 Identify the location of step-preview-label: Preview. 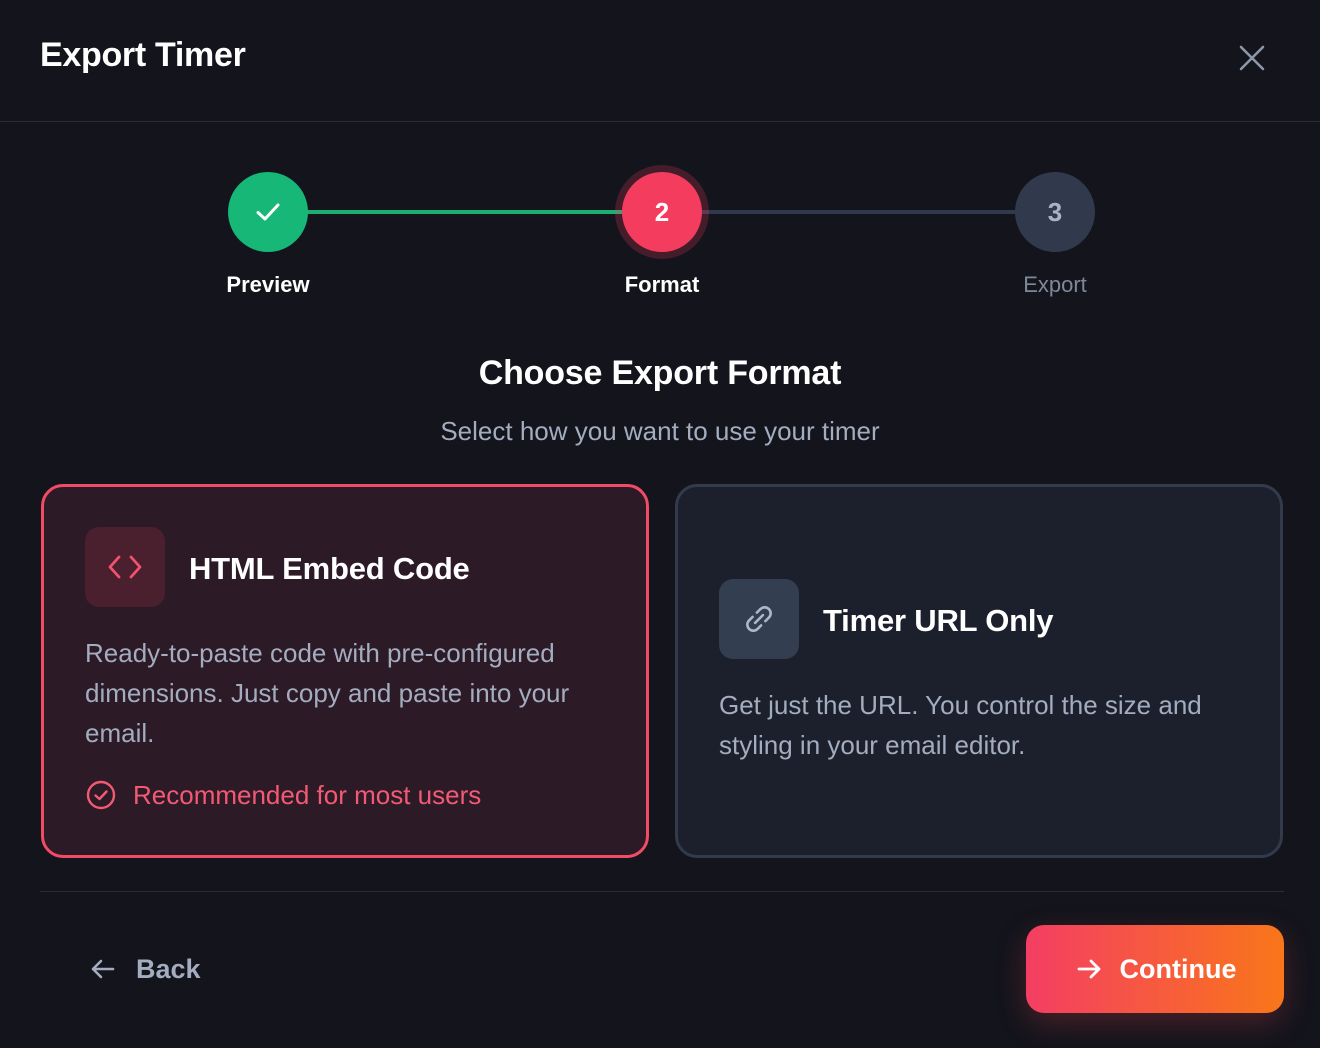
(268, 284).